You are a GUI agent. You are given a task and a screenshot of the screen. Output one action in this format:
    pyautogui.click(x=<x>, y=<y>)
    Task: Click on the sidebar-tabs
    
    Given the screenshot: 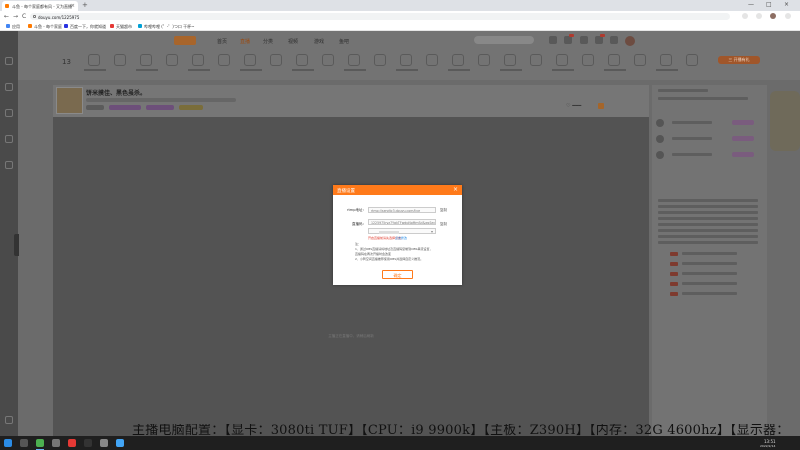 What is the action you would take?
    pyautogui.click(x=683, y=90)
    